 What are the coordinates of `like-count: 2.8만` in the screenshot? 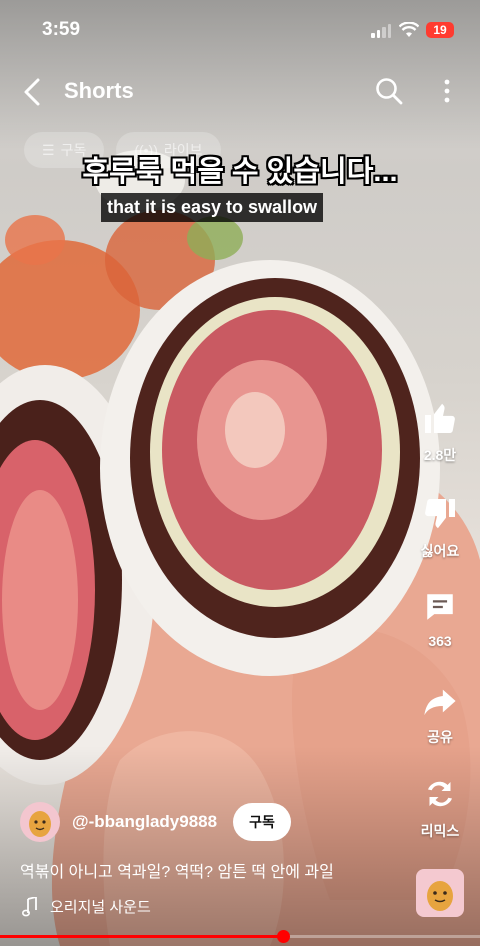 It's located at (440, 455).